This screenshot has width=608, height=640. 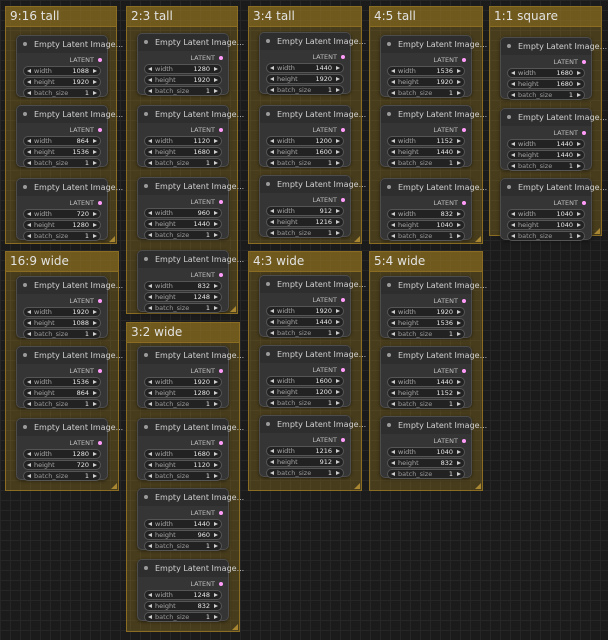 I want to click on height-widget: height 864, so click(x=62, y=393).